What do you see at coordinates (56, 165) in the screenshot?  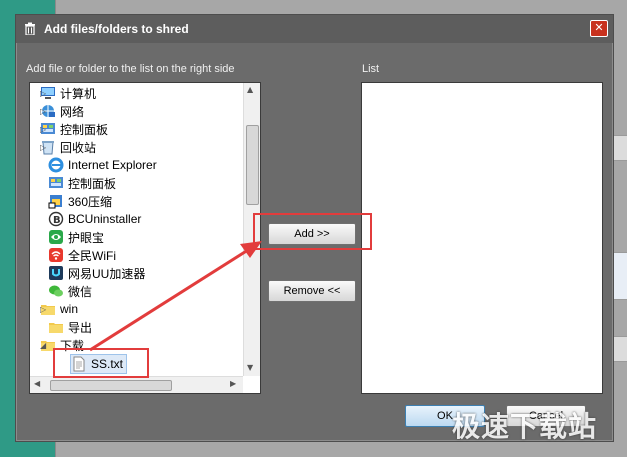 I see `ie-icon` at bounding box center [56, 165].